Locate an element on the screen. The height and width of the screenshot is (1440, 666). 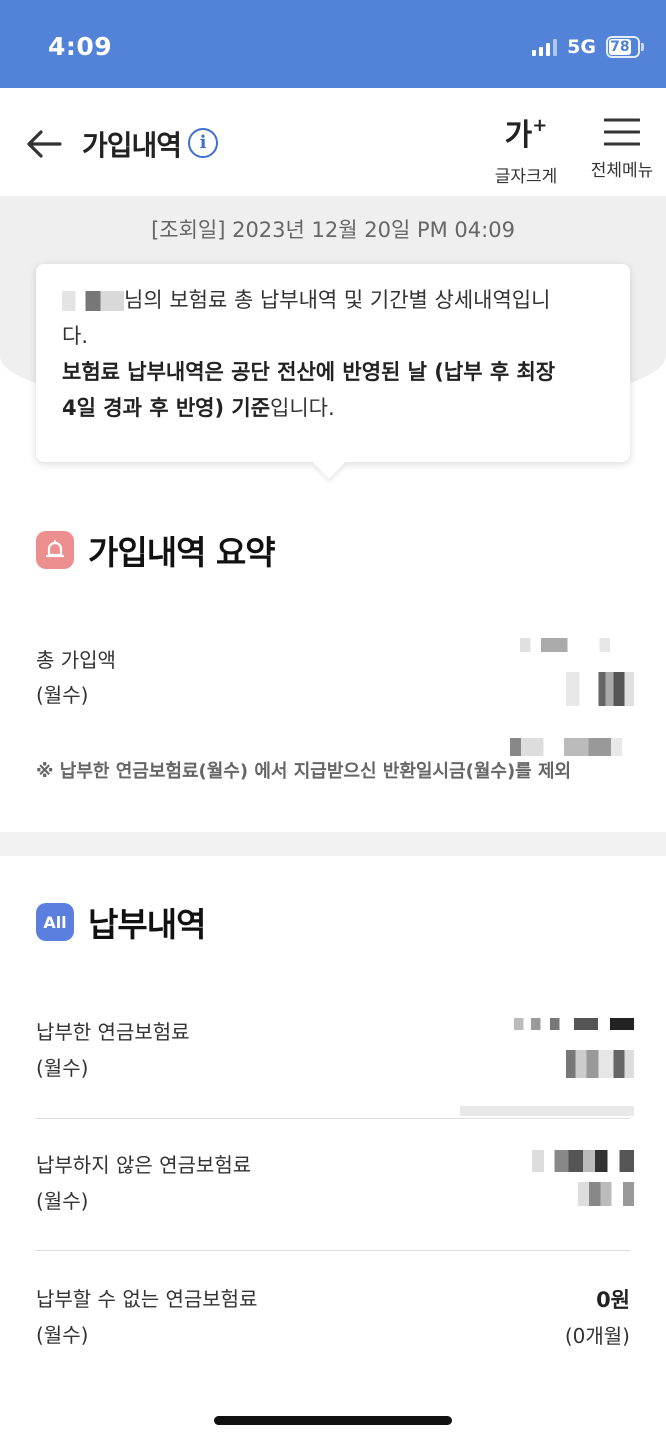
redacted-paid-amount is located at coordinates (574, 1024).